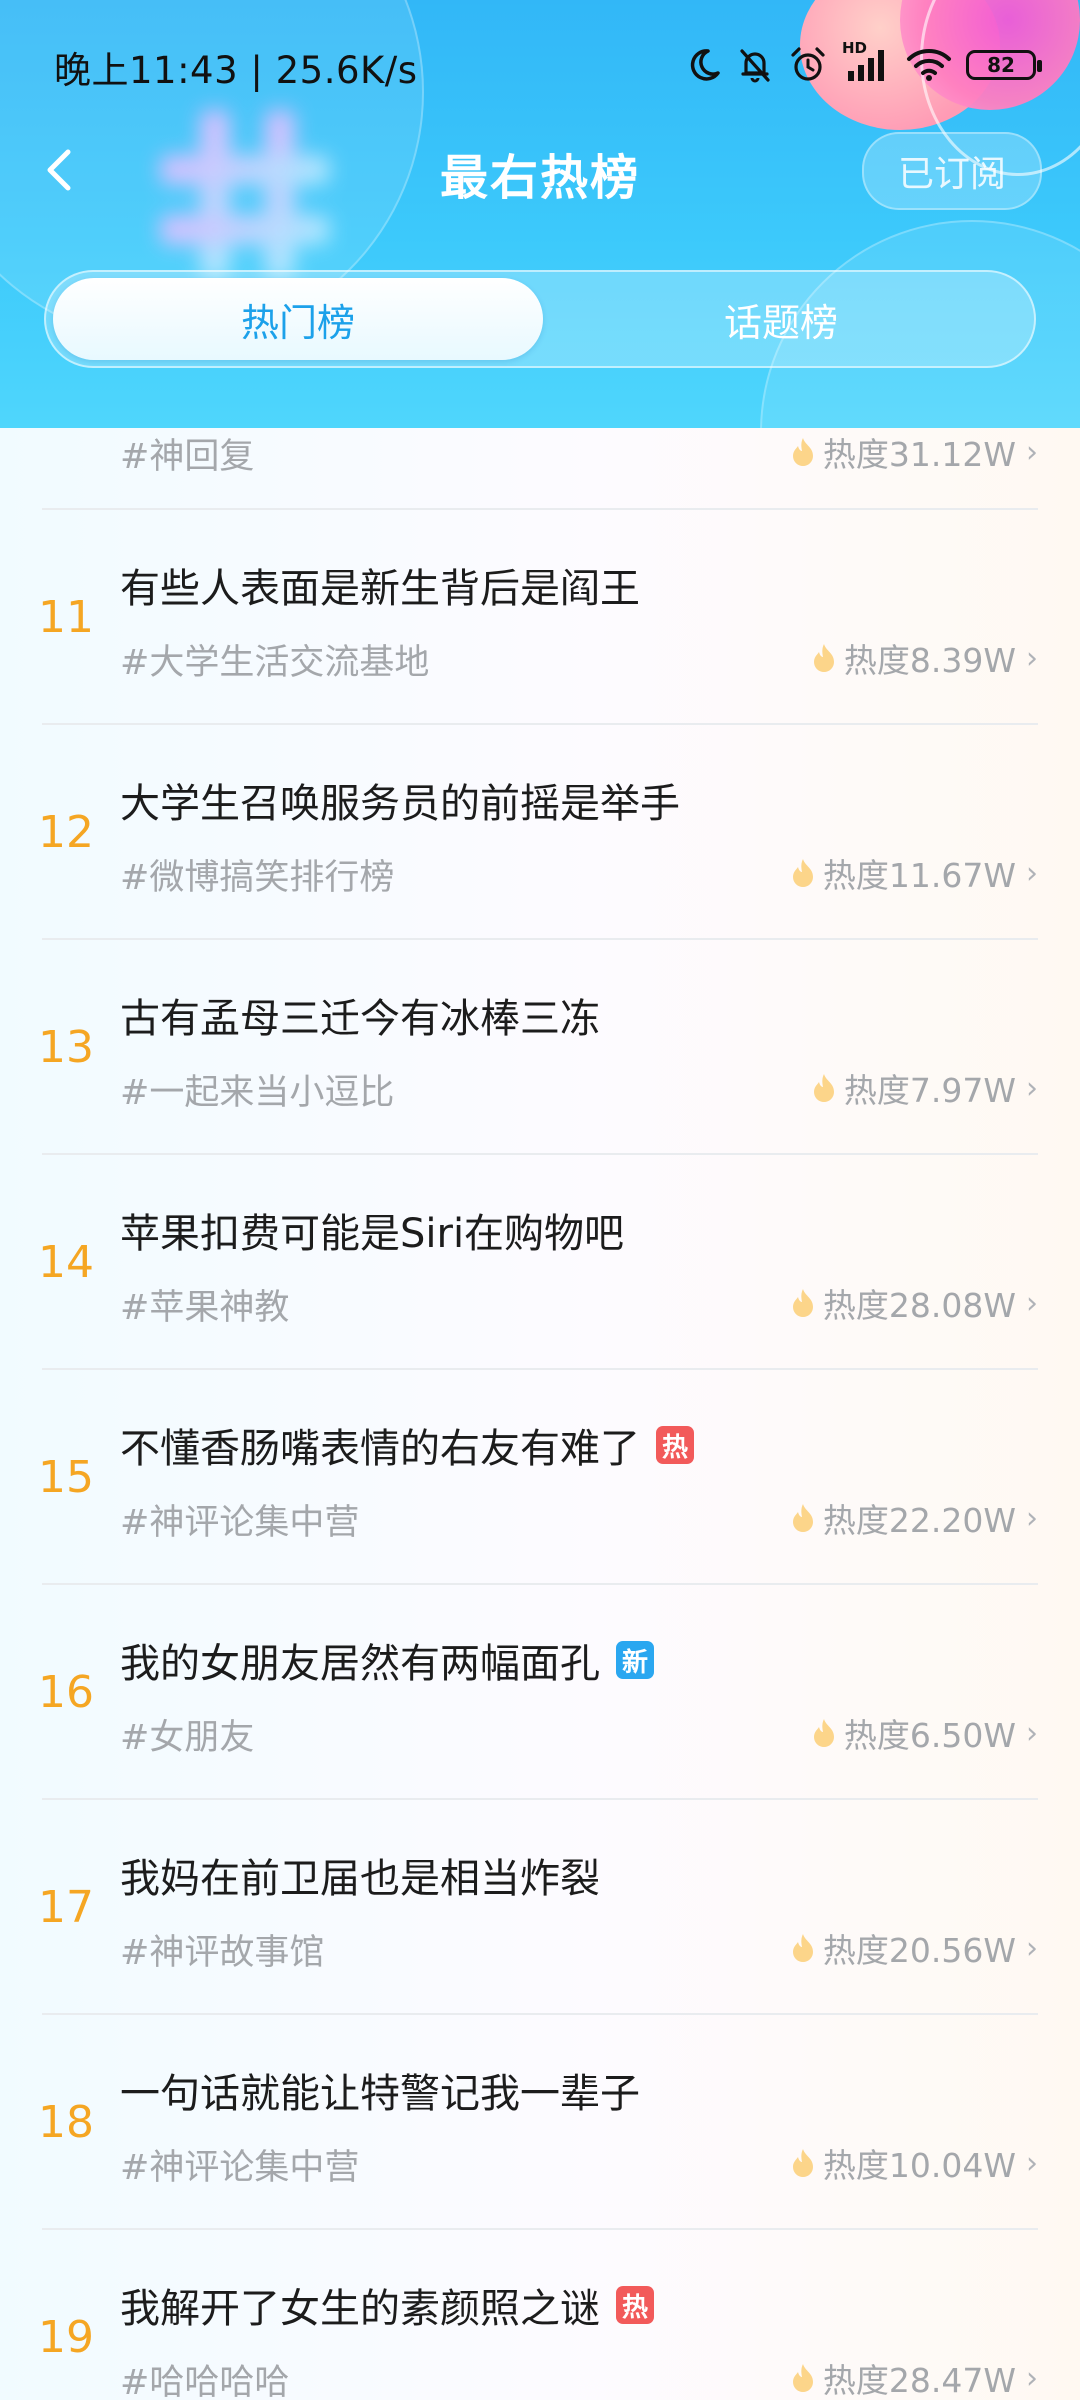 This screenshot has height=2400, width=1080. Describe the element at coordinates (66, 1692) in the screenshot. I see `item-rank: 16` at that location.